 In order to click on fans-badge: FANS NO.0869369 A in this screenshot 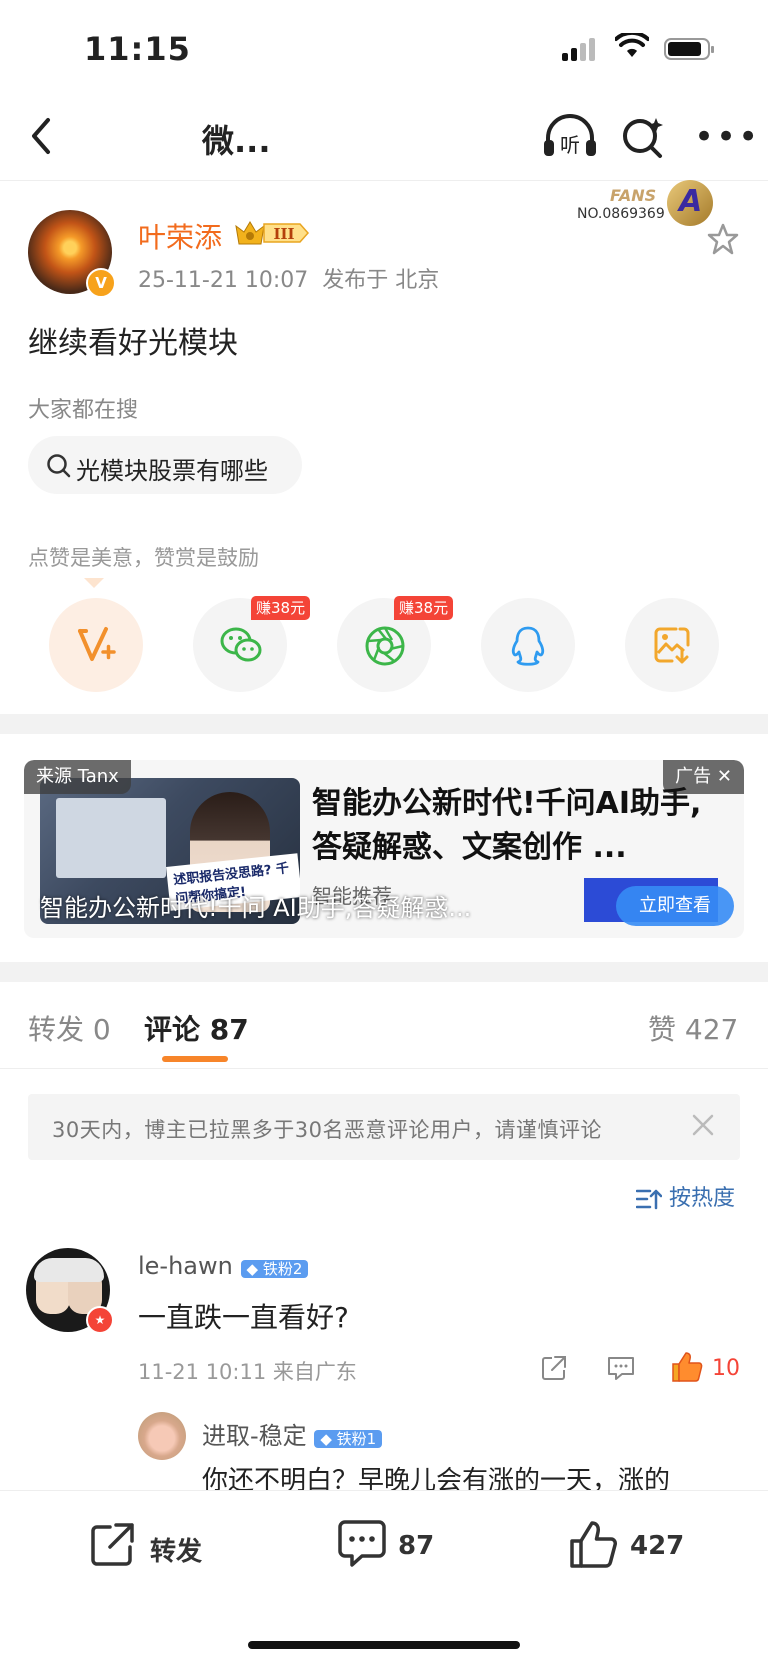, I will do `click(645, 205)`.